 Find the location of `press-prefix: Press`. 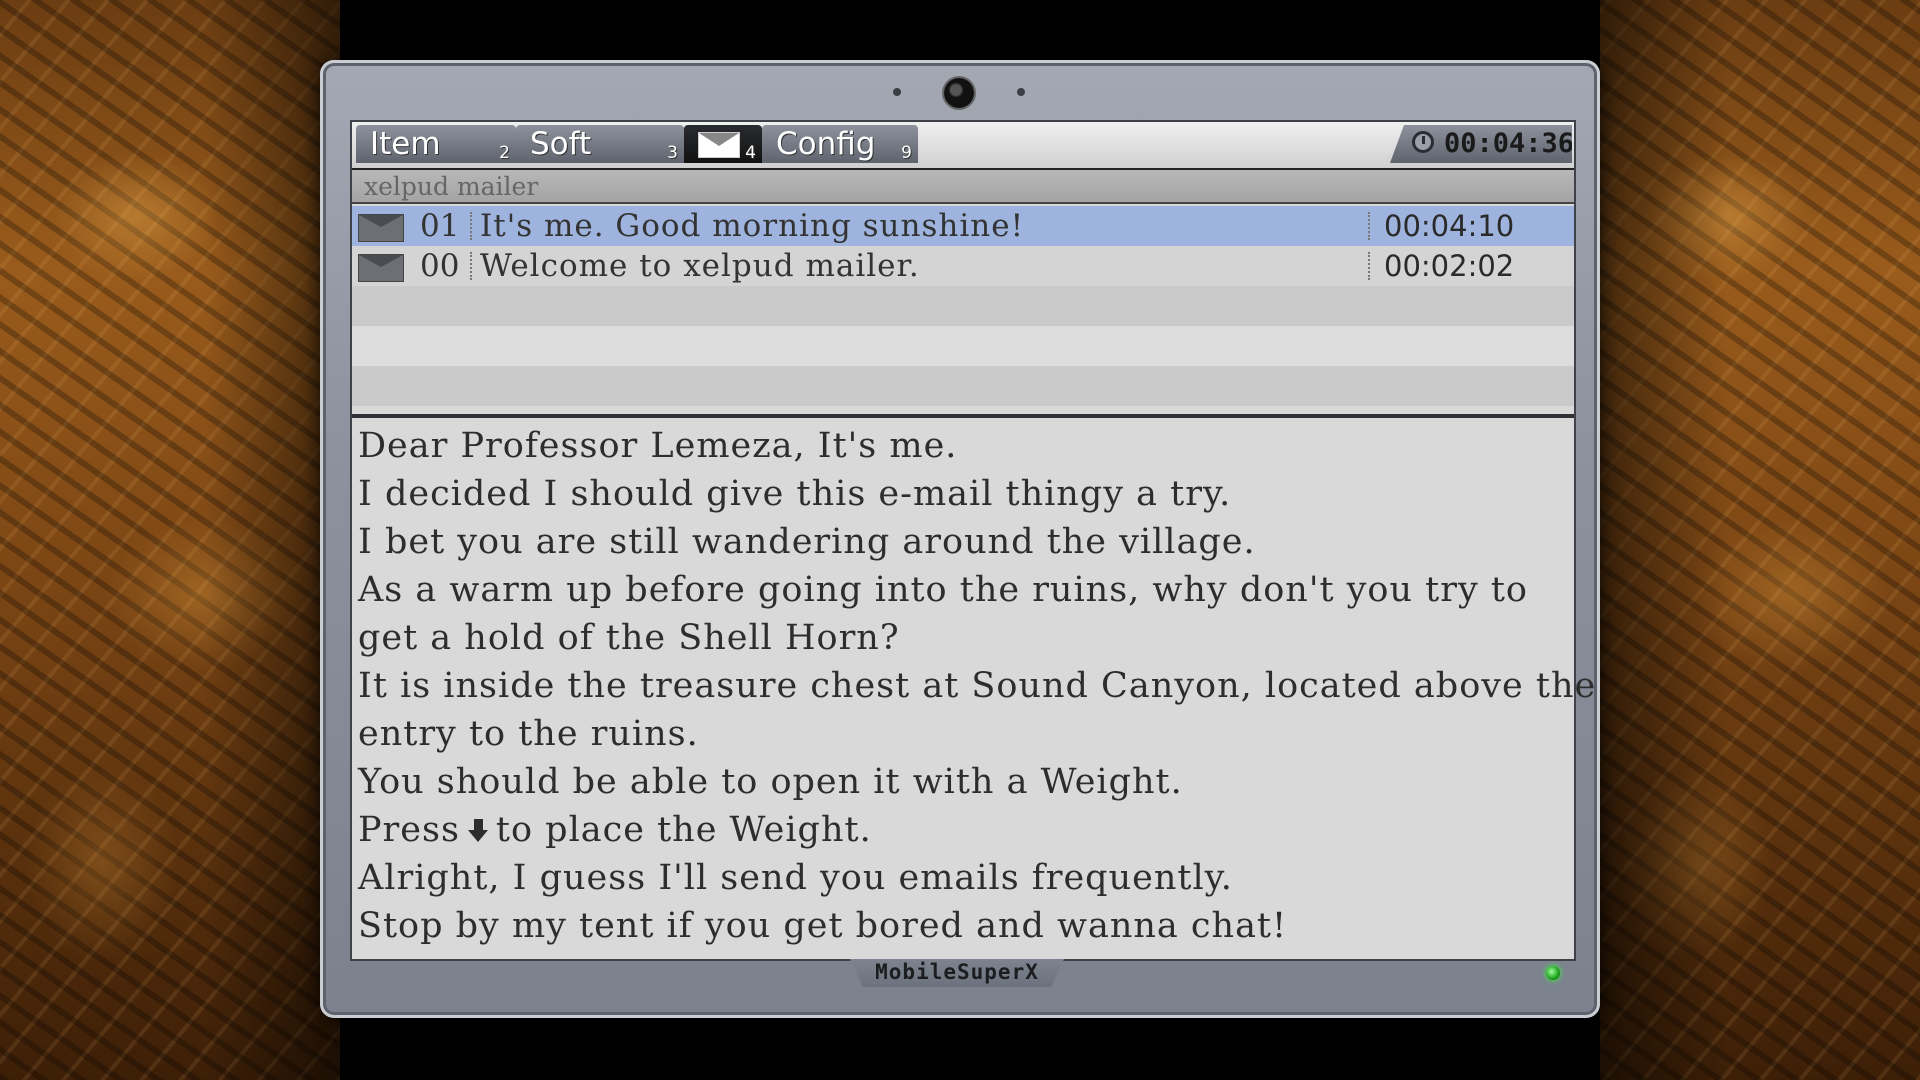

press-prefix: Press is located at coordinates (409, 830).